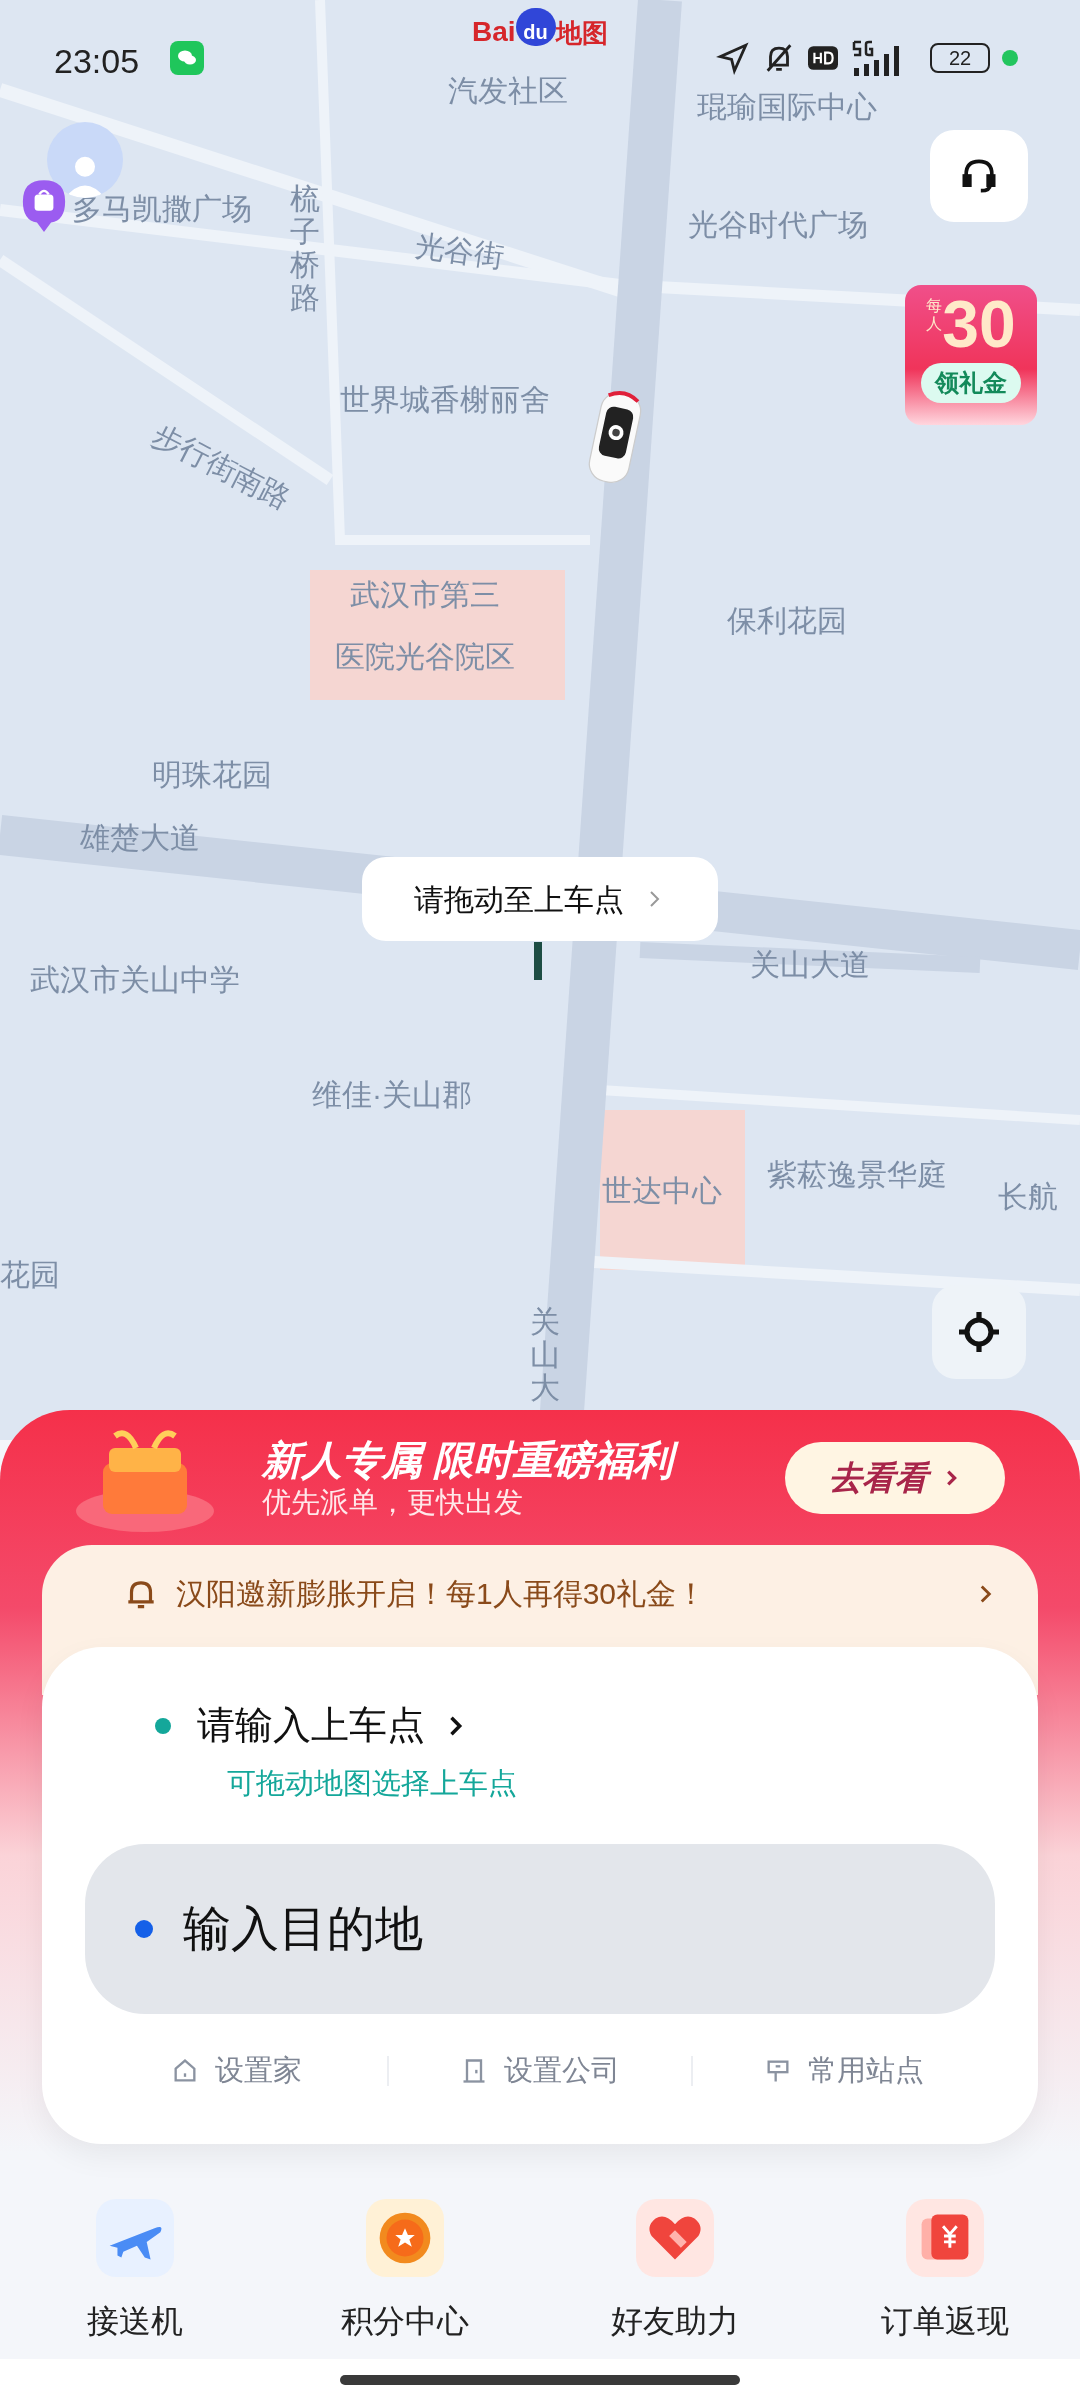  I want to click on map-label: 光谷时代广场, so click(778, 225).